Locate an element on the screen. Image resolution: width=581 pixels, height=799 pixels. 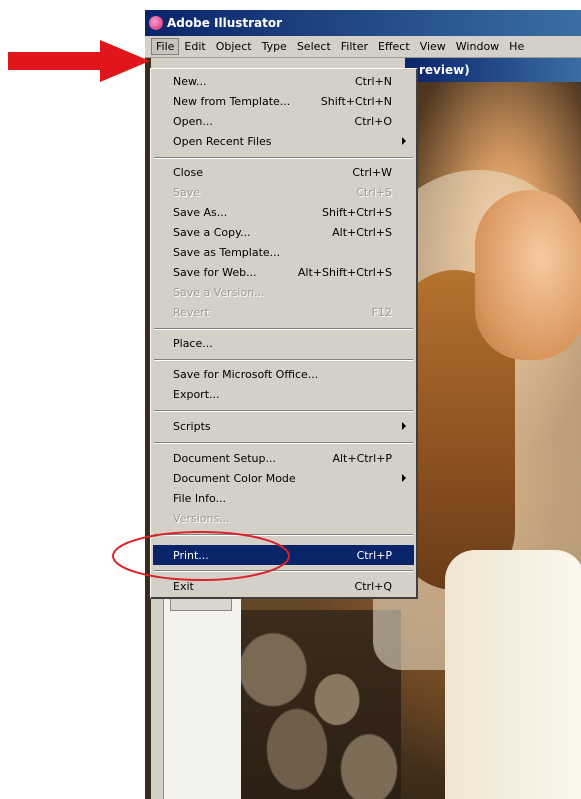
highlight-circle-annotation is located at coordinates (201, 556).